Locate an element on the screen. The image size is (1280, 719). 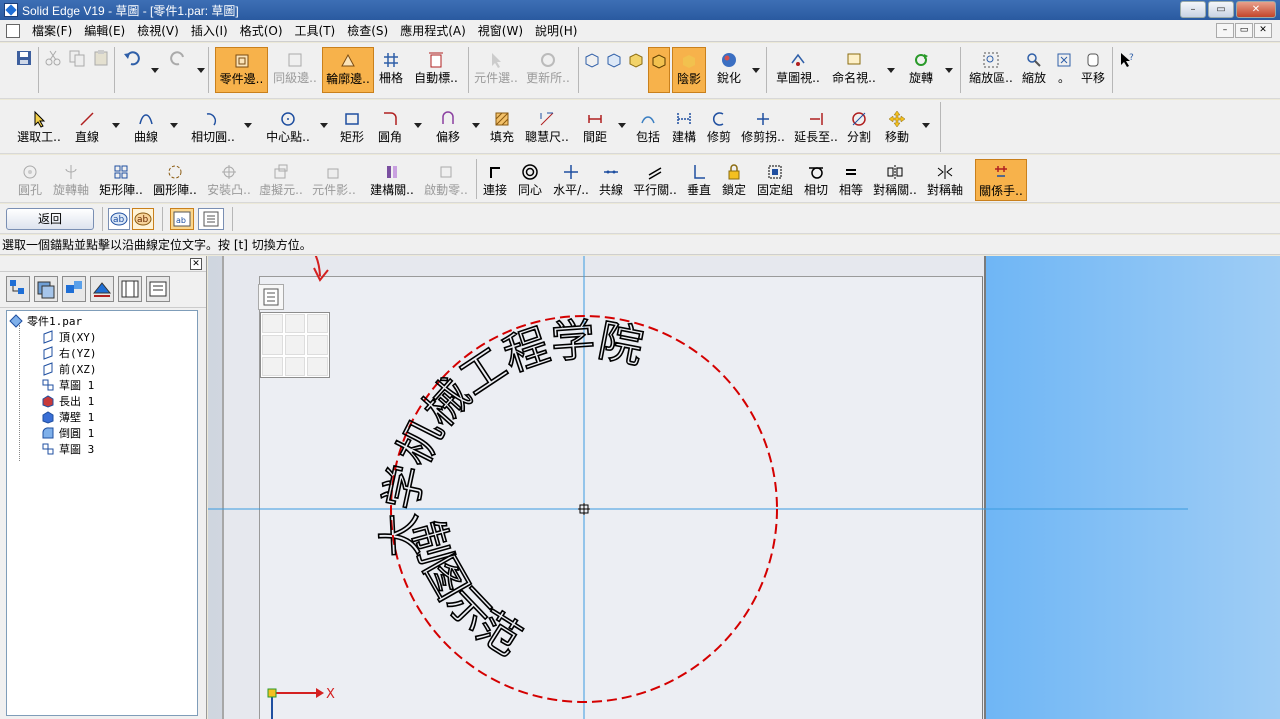
text-along-curve-top: 大学机械工程学院 is located at coordinates (511, 436).